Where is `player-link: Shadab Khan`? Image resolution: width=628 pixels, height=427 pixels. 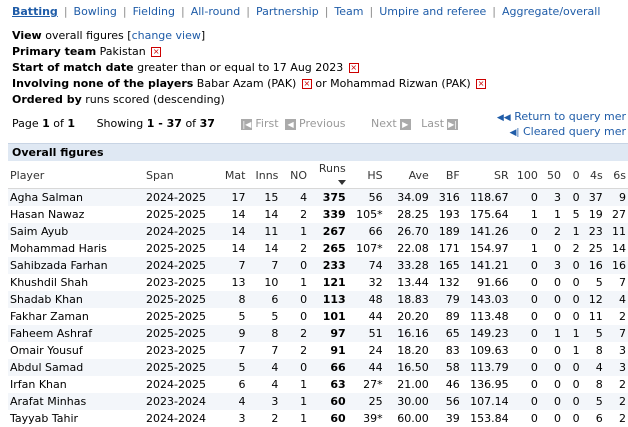 player-link: Shadab Khan is located at coordinates (76, 299).